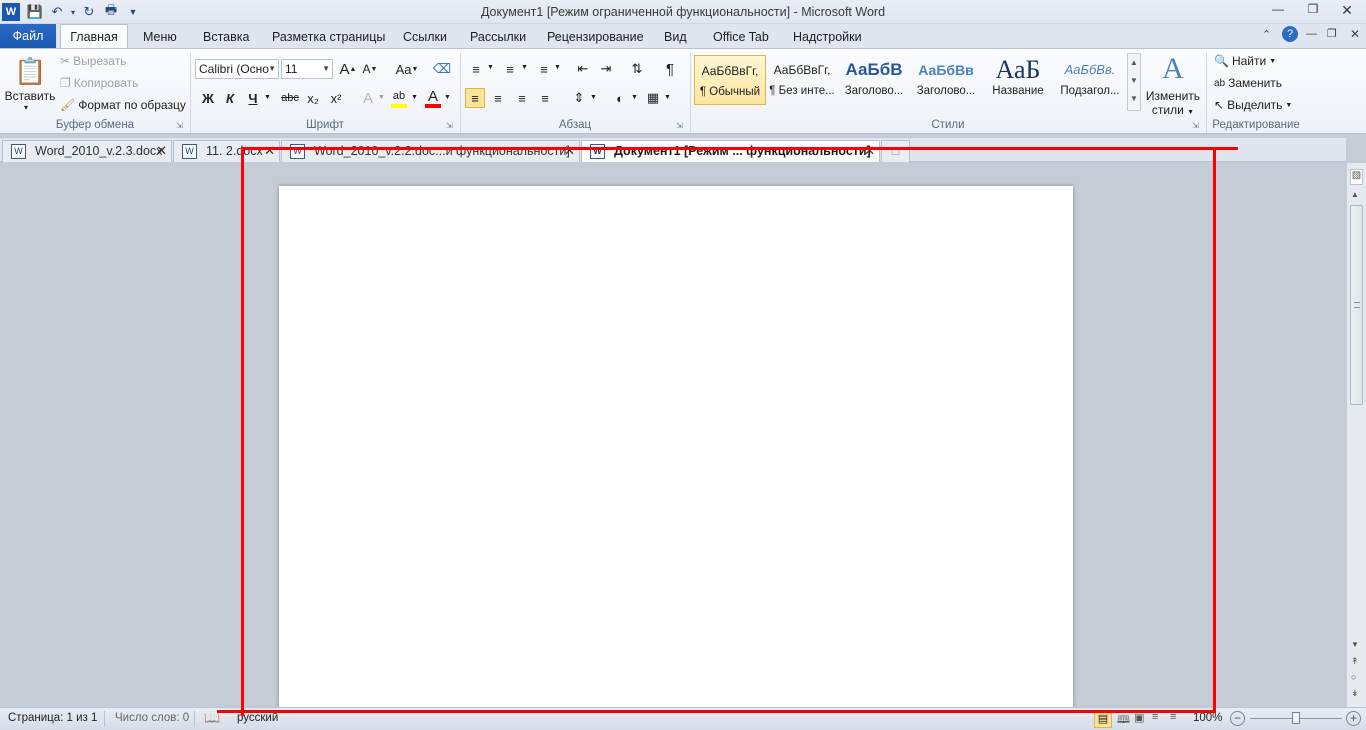  What do you see at coordinates (99, 83) in the screenshot?
I see `copy-button: ❐ Копировать` at bounding box center [99, 83].